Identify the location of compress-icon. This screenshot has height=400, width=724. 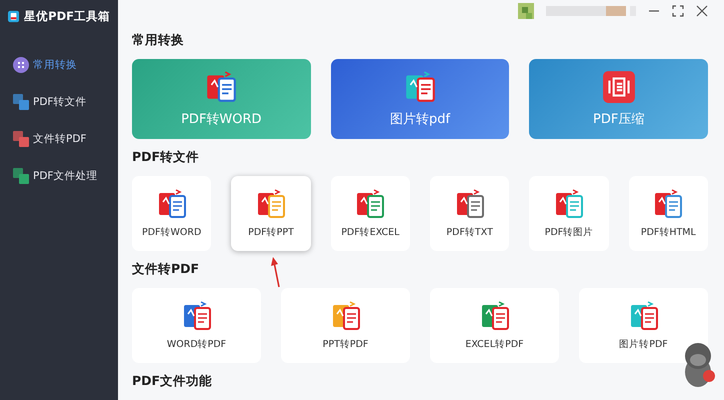
(619, 87).